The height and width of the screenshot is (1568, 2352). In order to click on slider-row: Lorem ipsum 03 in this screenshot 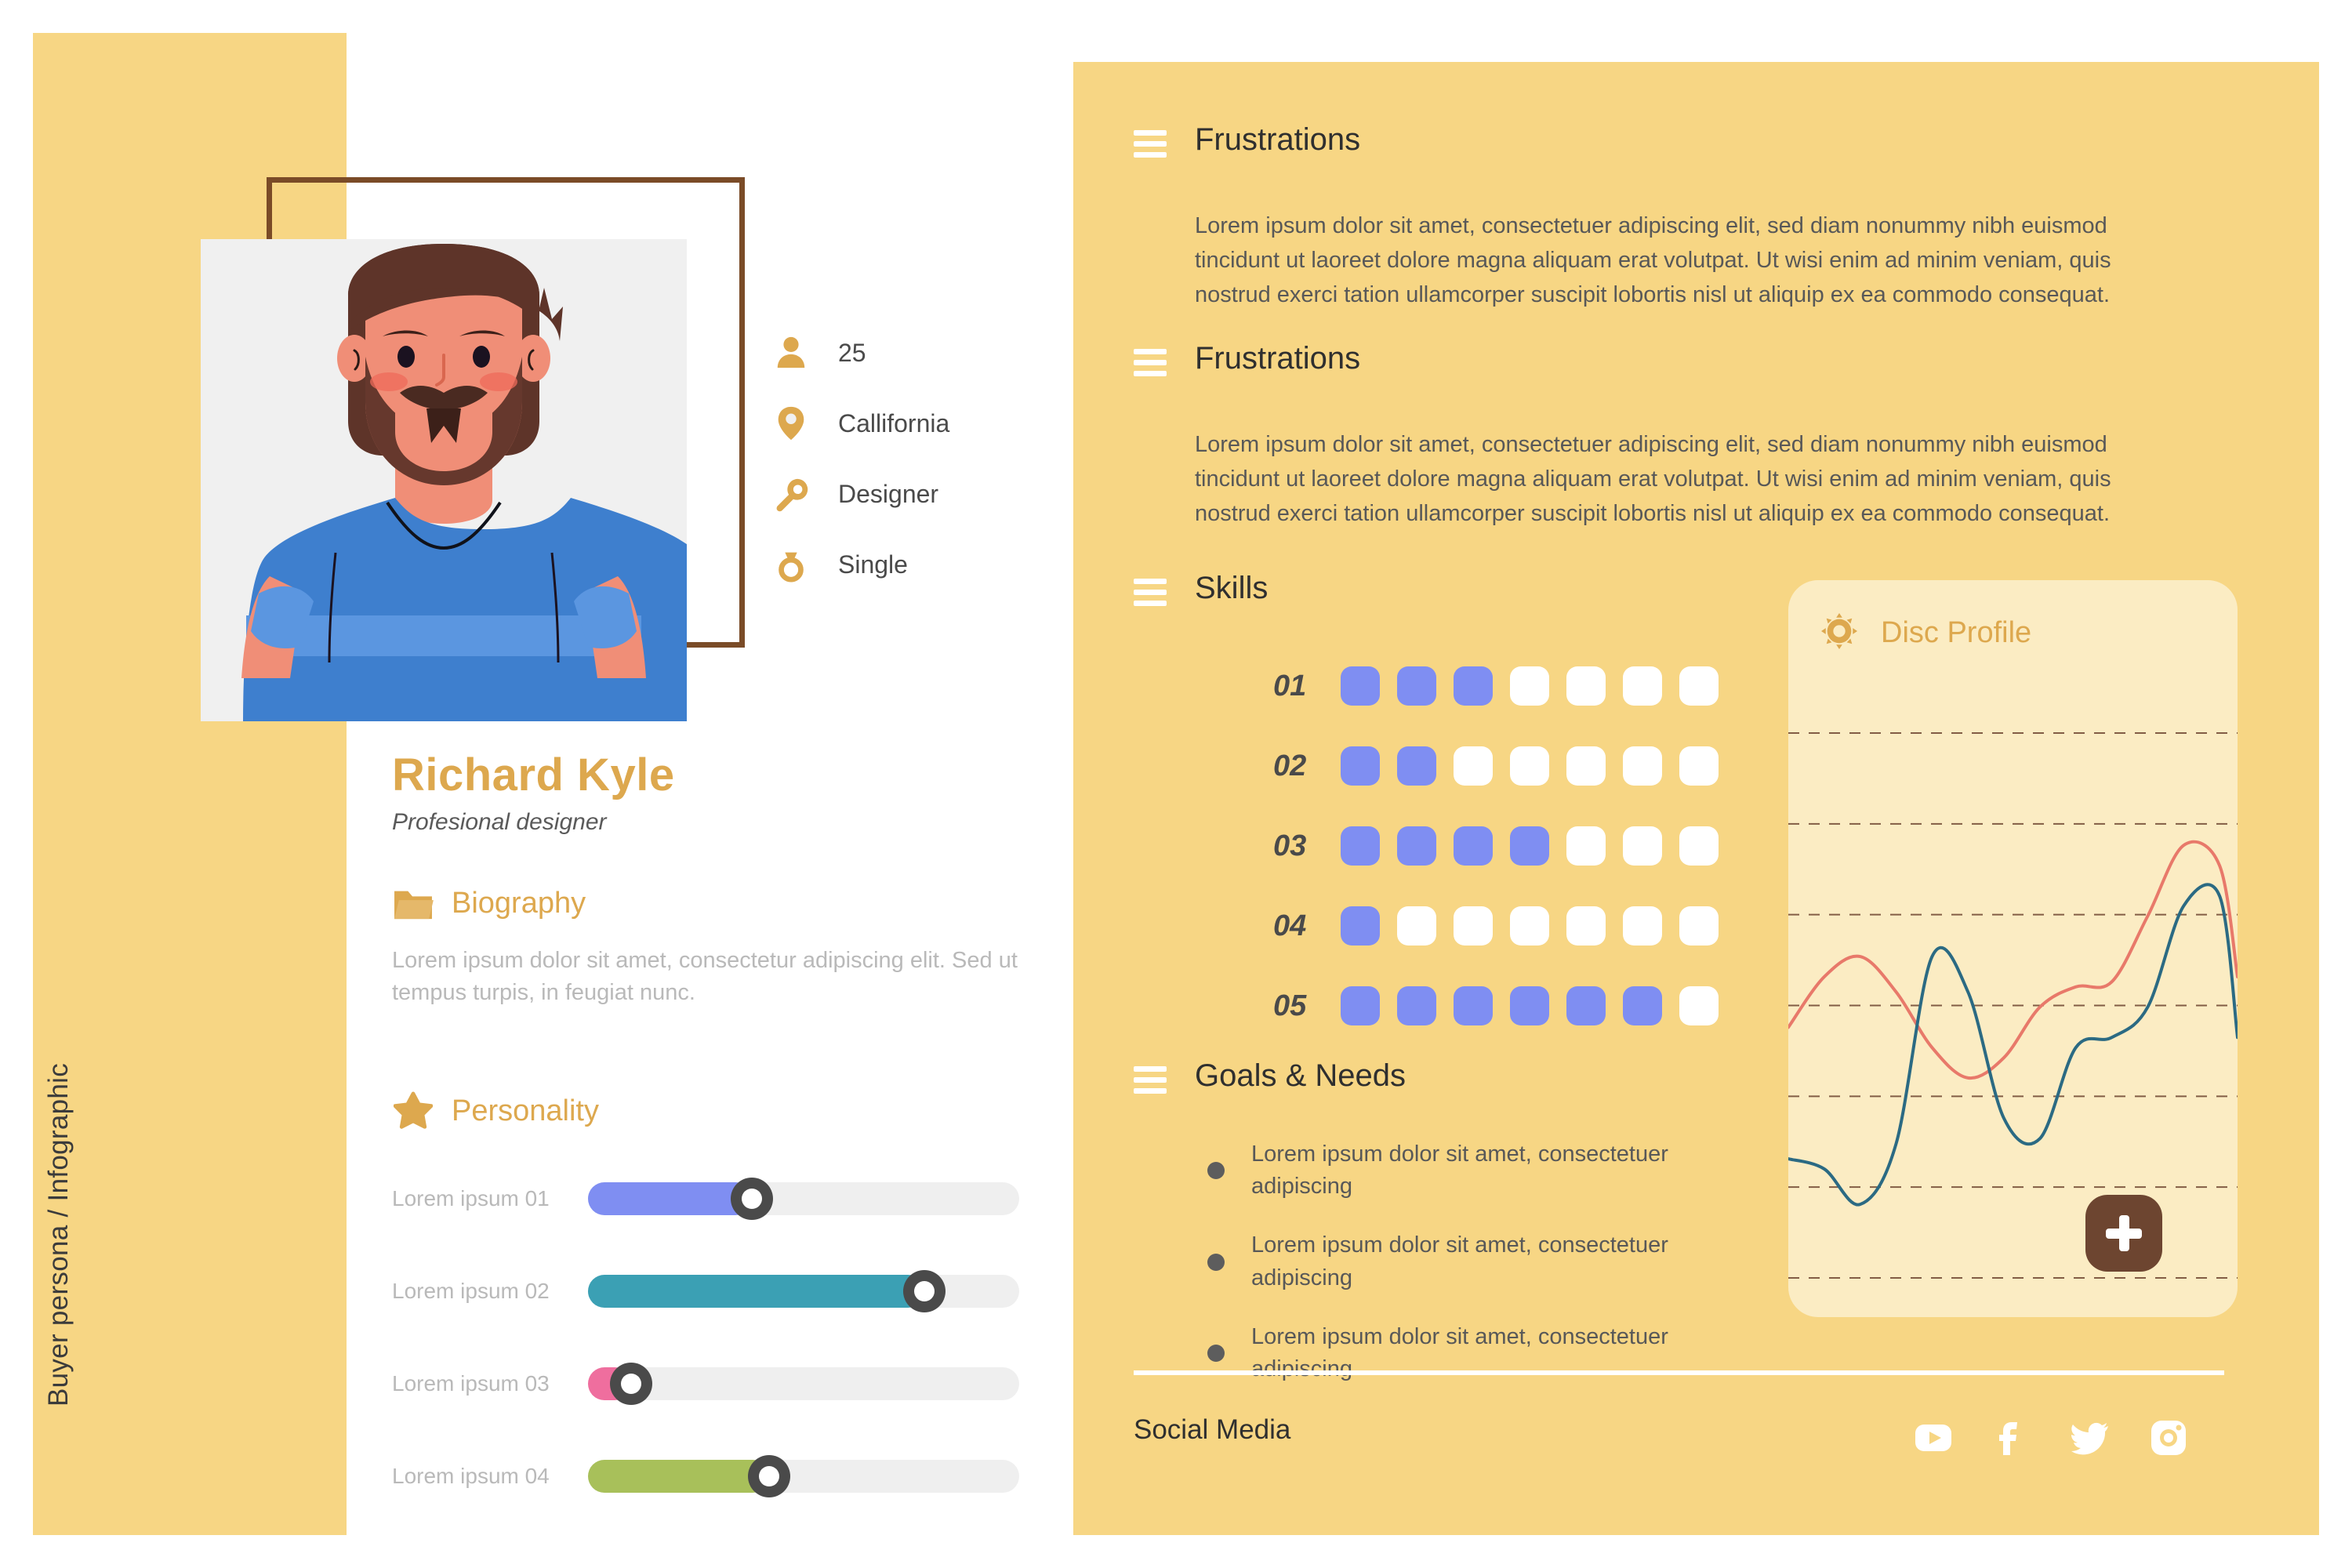, I will do `click(705, 1384)`.